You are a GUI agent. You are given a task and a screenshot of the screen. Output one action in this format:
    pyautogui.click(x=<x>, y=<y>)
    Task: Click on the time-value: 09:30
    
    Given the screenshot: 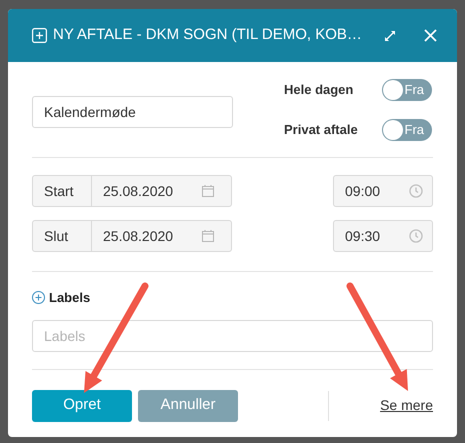 What is the action you would take?
    pyautogui.click(x=362, y=236)
    